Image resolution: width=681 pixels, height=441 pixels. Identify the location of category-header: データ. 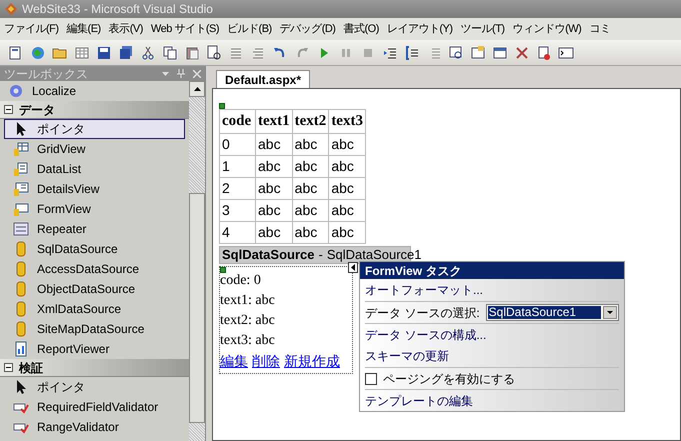
(94, 110).